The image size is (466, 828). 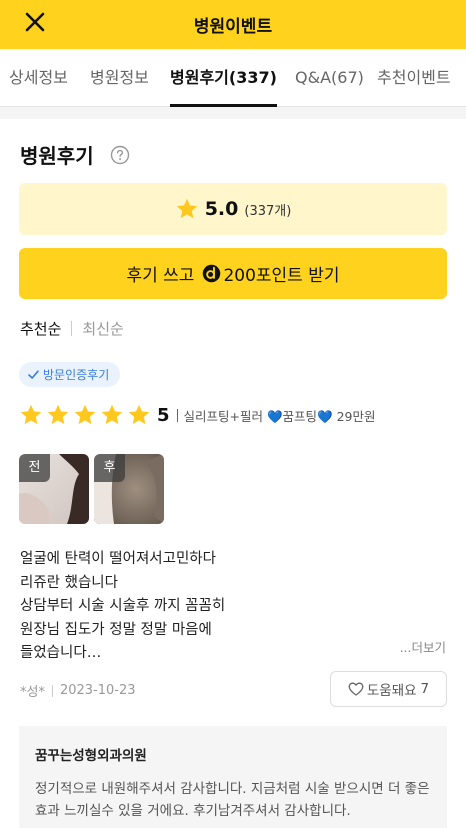 I want to click on verified-badge-label: 방문인증후기, so click(x=76, y=375).